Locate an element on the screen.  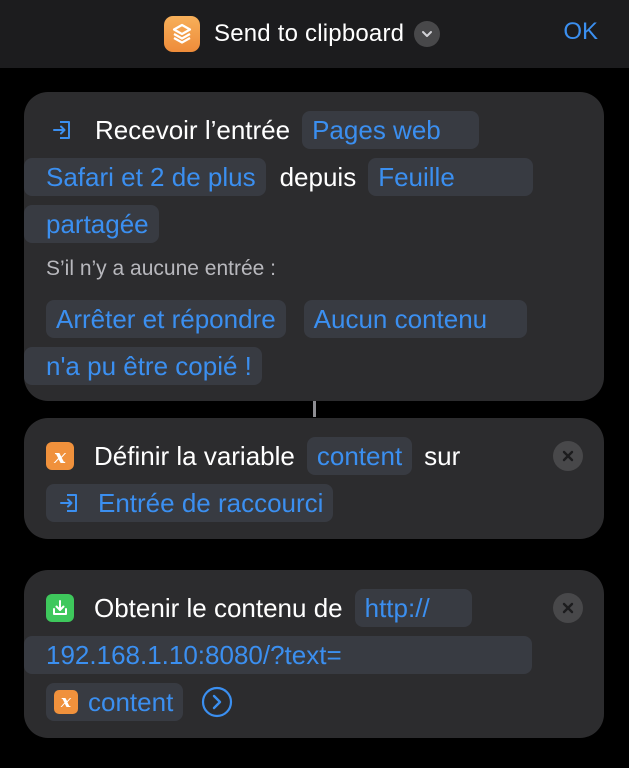
navigation-header: Send to clipboard OK is located at coordinates (314, 34).